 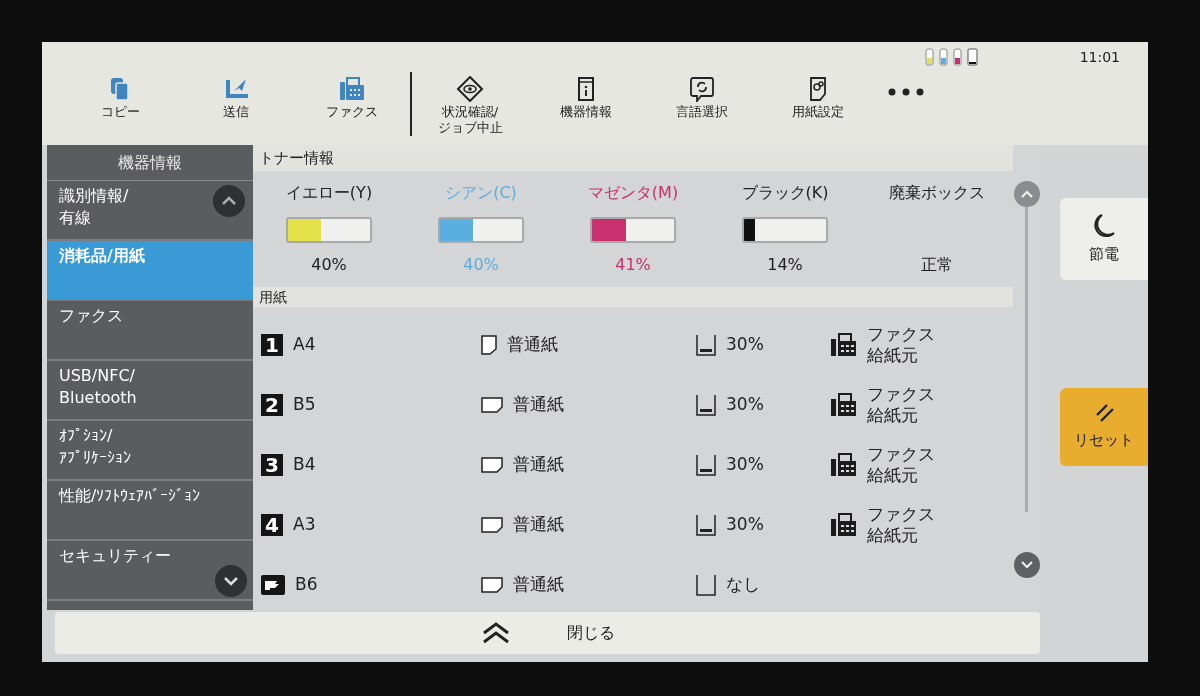 What do you see at coordinates (306, 585) in the screenshot?
I see `paper-size: B6` at bounding box center [306, 585].